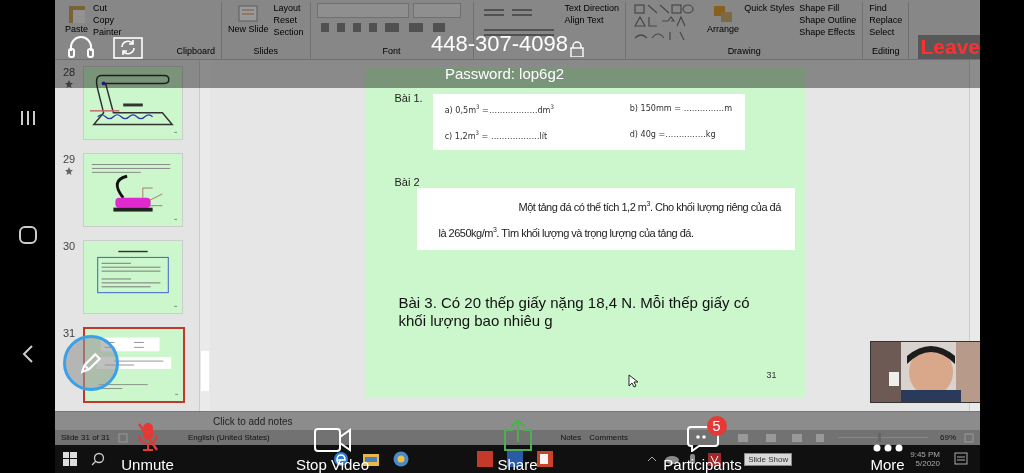  What do you see at coordinates (70, 459) in the screenshot?
I see `windows-icon` at bounding box center [70, 459].